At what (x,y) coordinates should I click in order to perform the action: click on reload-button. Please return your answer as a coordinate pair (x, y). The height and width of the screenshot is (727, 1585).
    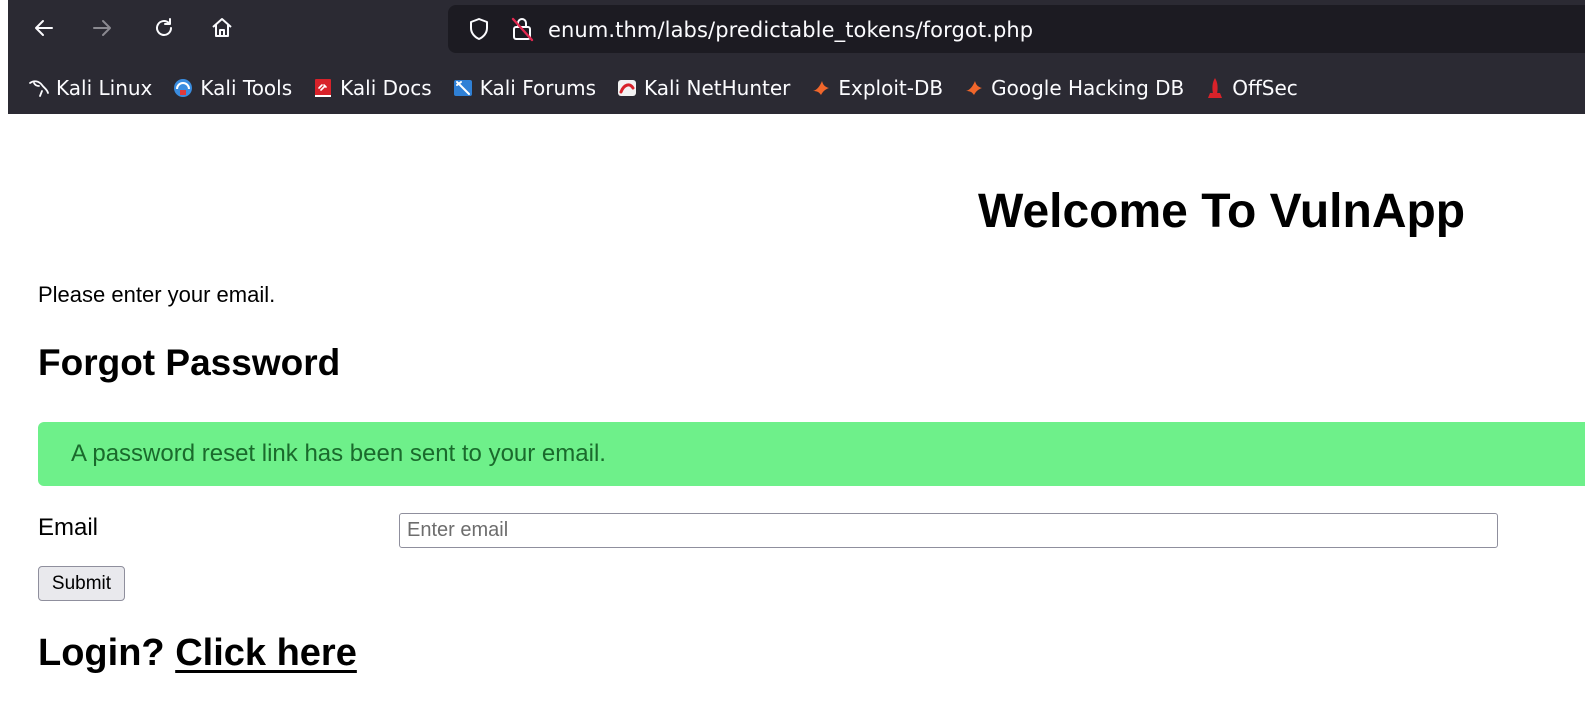
    Looking at the image, I should click on (164, 28).